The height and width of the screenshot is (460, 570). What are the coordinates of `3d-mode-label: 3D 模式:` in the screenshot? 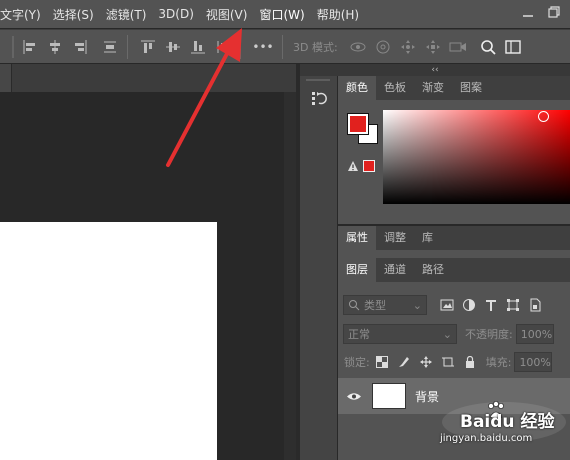 It's located at (315, 47).